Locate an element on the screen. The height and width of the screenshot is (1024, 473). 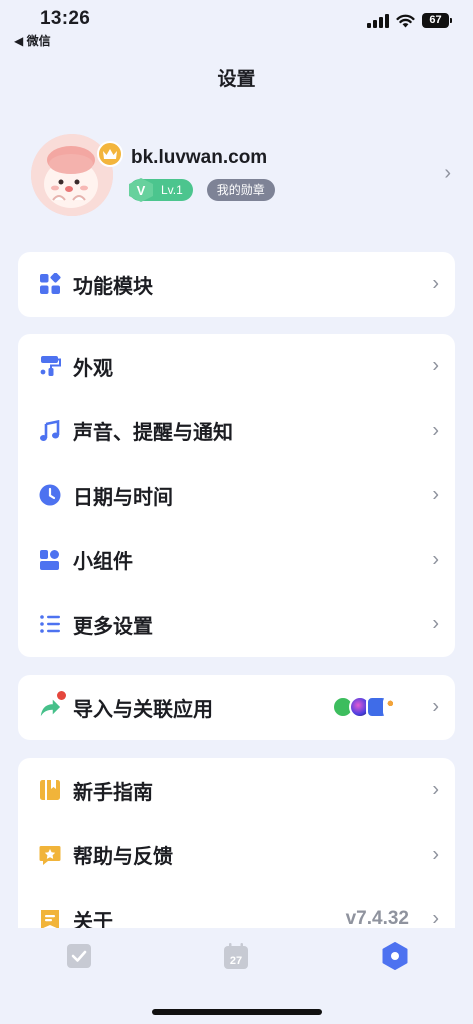
row-appearance: 外观 › is located at coordinates (236, 366).